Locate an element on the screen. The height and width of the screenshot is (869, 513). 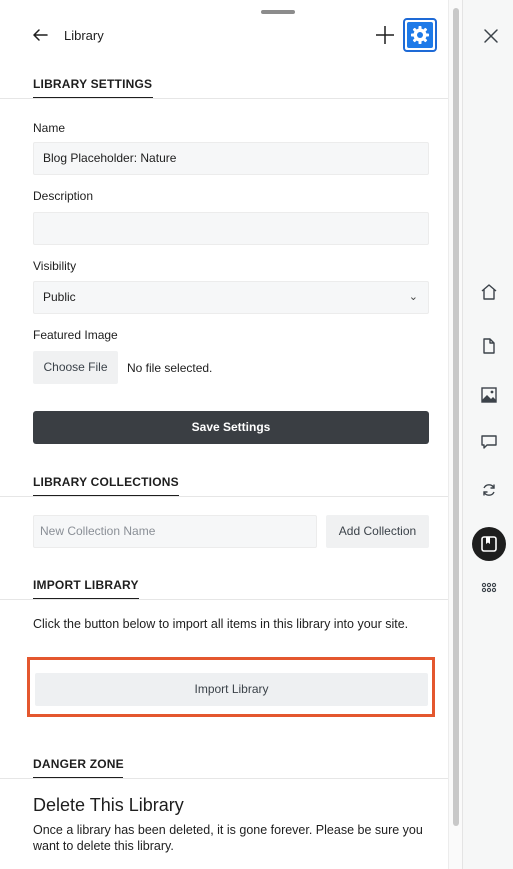
section-title-danger-zone: DANGER ZONE is located at coordinates (78, 768).